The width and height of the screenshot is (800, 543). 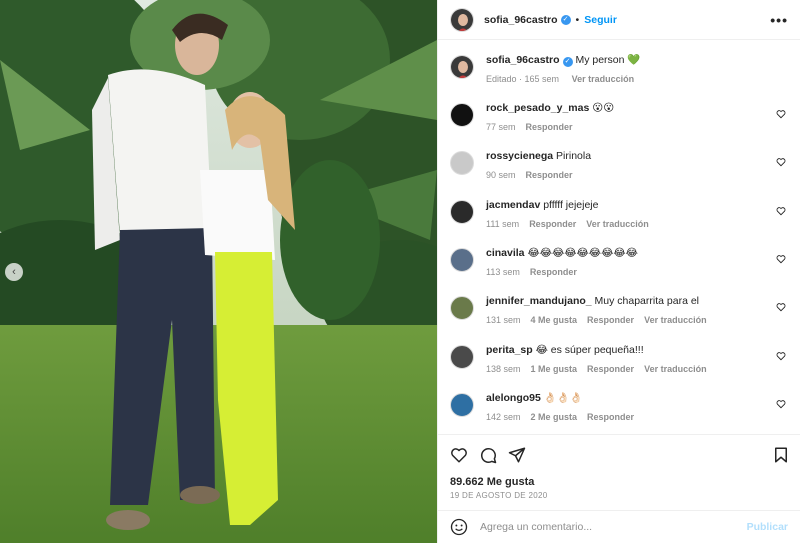 I want to click on comment-text: 😂 es súper pequeña!!!, so click(x=589, y=349).